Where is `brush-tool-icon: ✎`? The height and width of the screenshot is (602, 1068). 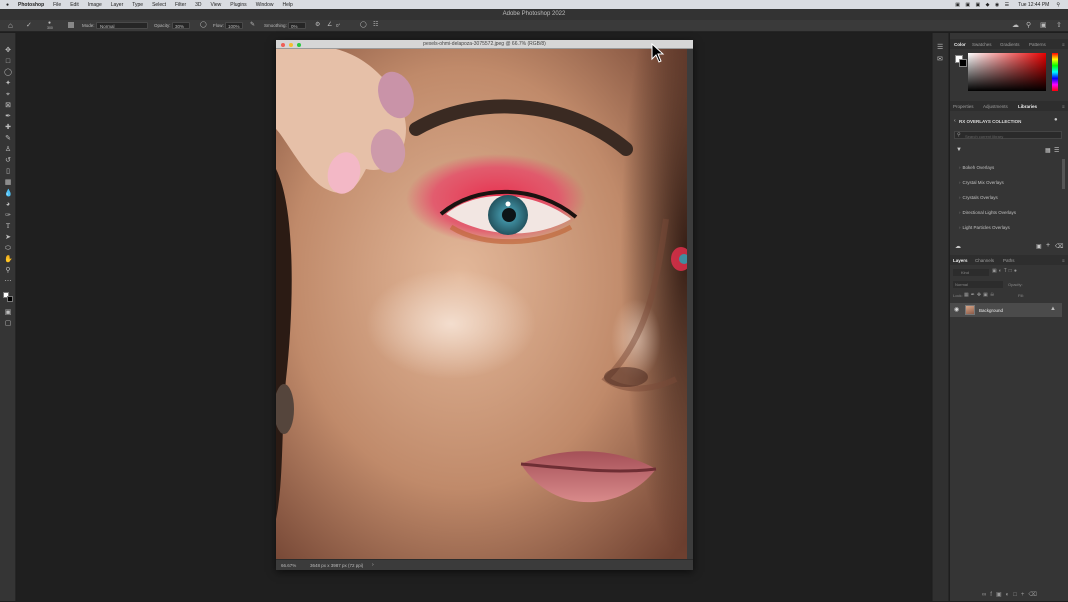
brush-tool-icon: ✎ is located at coordinates (8, 138).